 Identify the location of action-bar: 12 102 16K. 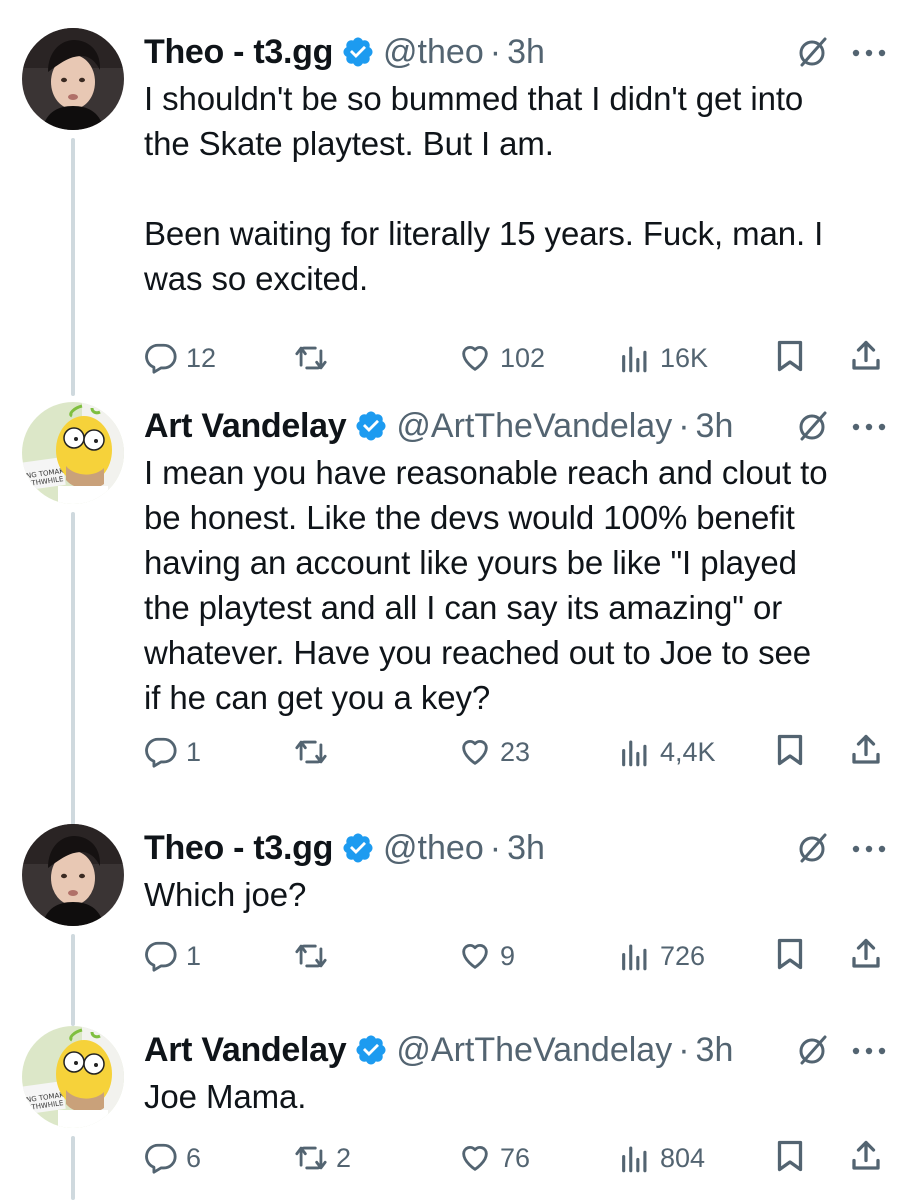
(516, 358).